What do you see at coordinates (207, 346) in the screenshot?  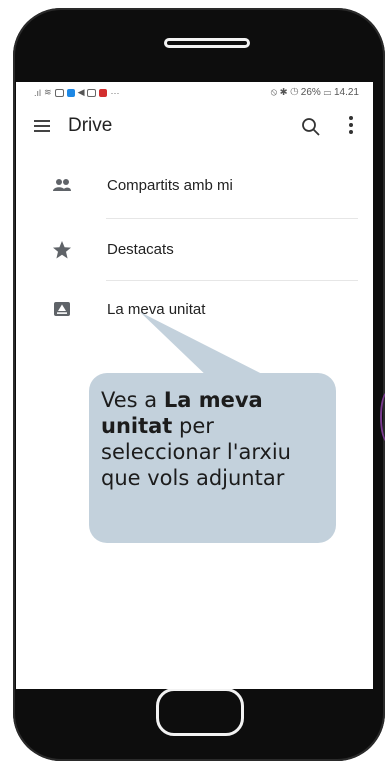 I see `callout-pointer` at bounding box center [207, 346].